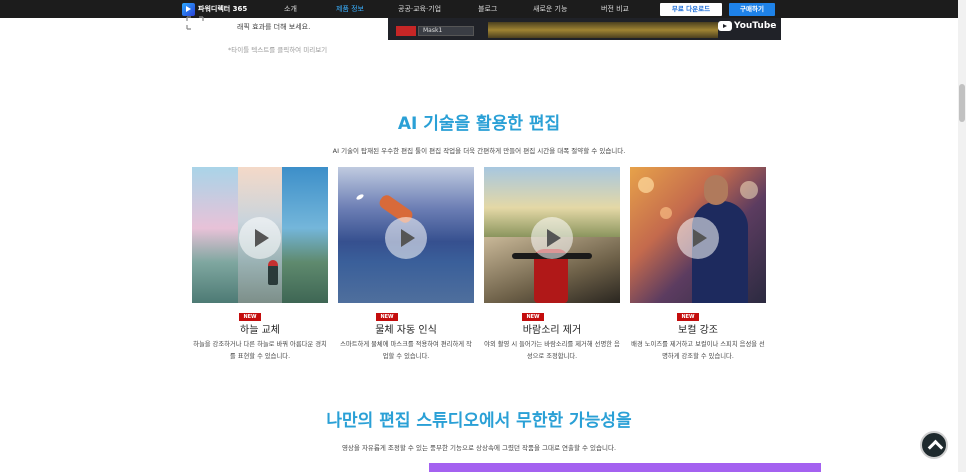 This screenshot has height=472, width=966. Describe the element at coordinates (552, 350) in the screenshot. I see `feature-desc: 야외 촬영 시 들어가는 바람소리를 제거해 선명한 음성으로 조정합니다.` at that location.